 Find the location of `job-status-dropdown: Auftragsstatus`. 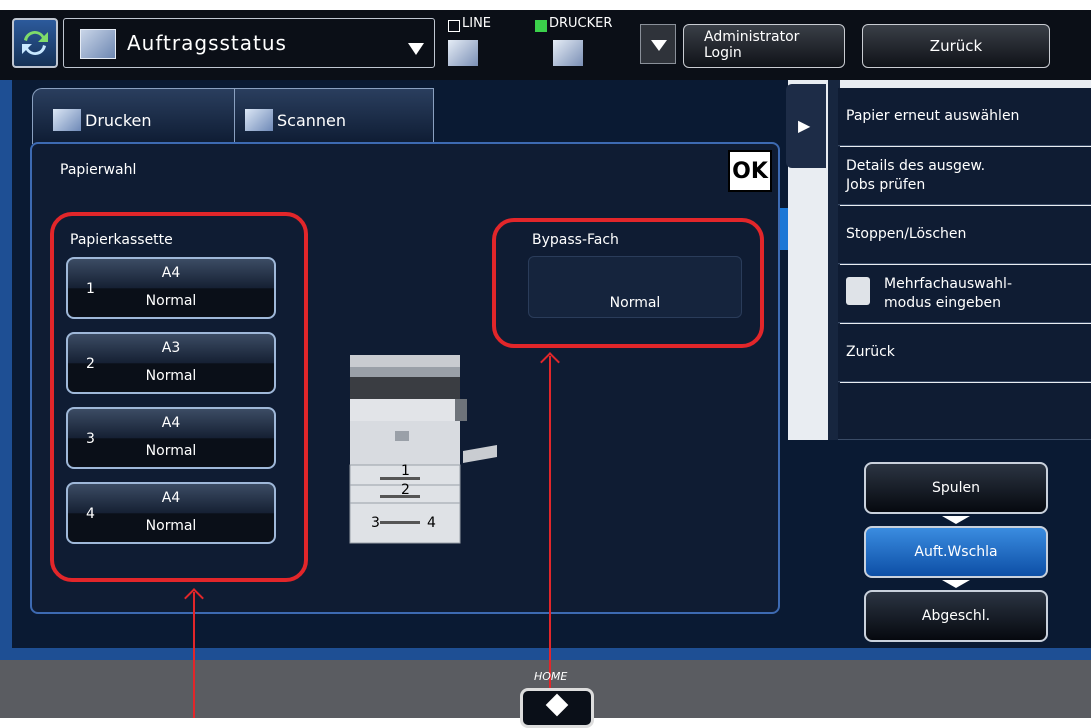

job-status-dropdown: Auftragsstatus is located at coordinates (249, 43).